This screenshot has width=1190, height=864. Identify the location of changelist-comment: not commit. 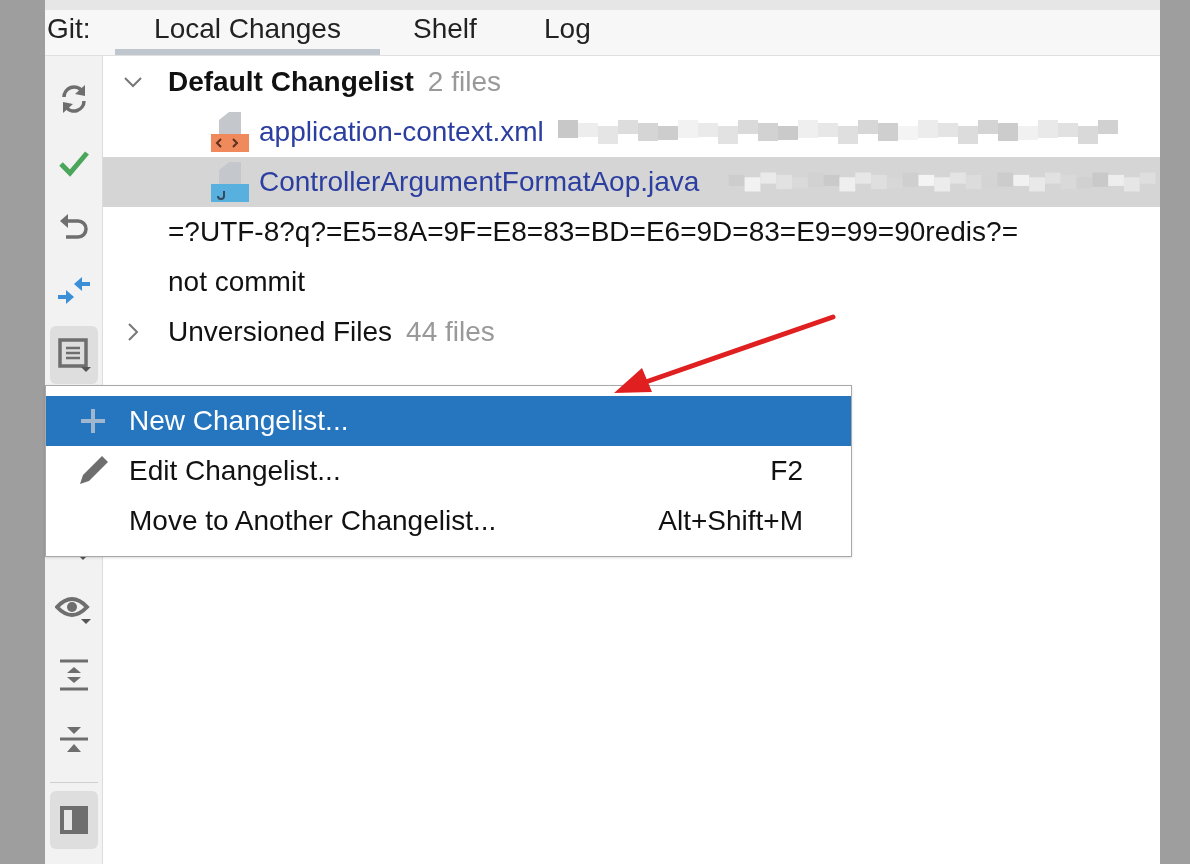
(236, 282).